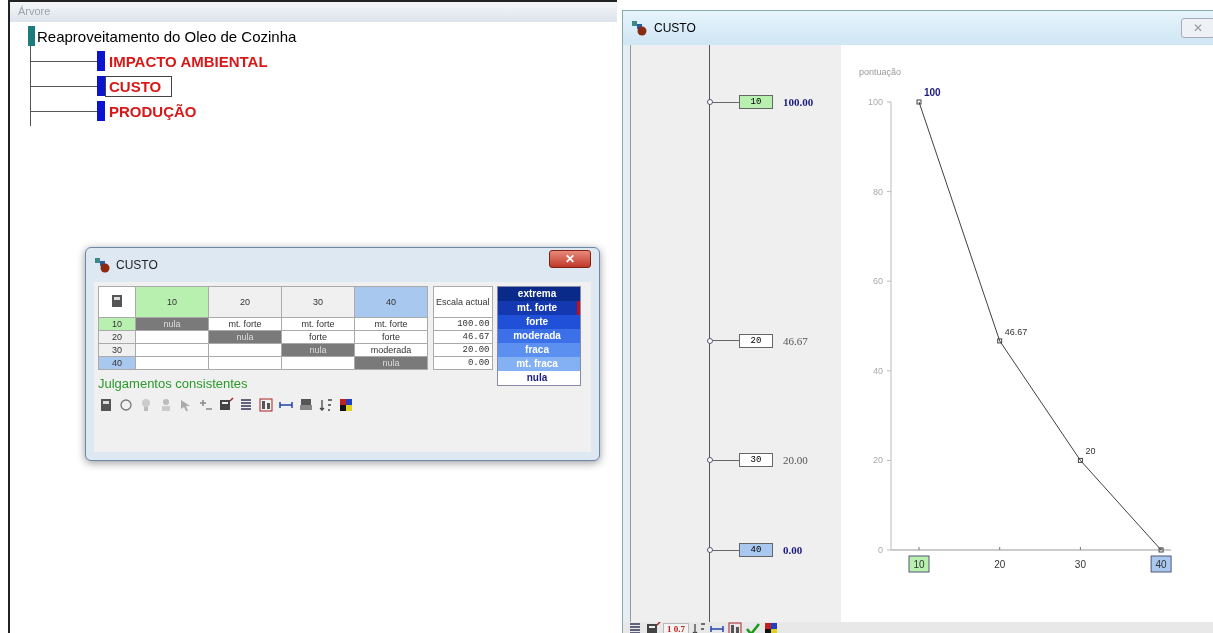 The height and width of the screenshot is (633, 1213). Describe the element at coordinates (795, 340) in the screenshot. I see `scale-value: 46.67` at that location.